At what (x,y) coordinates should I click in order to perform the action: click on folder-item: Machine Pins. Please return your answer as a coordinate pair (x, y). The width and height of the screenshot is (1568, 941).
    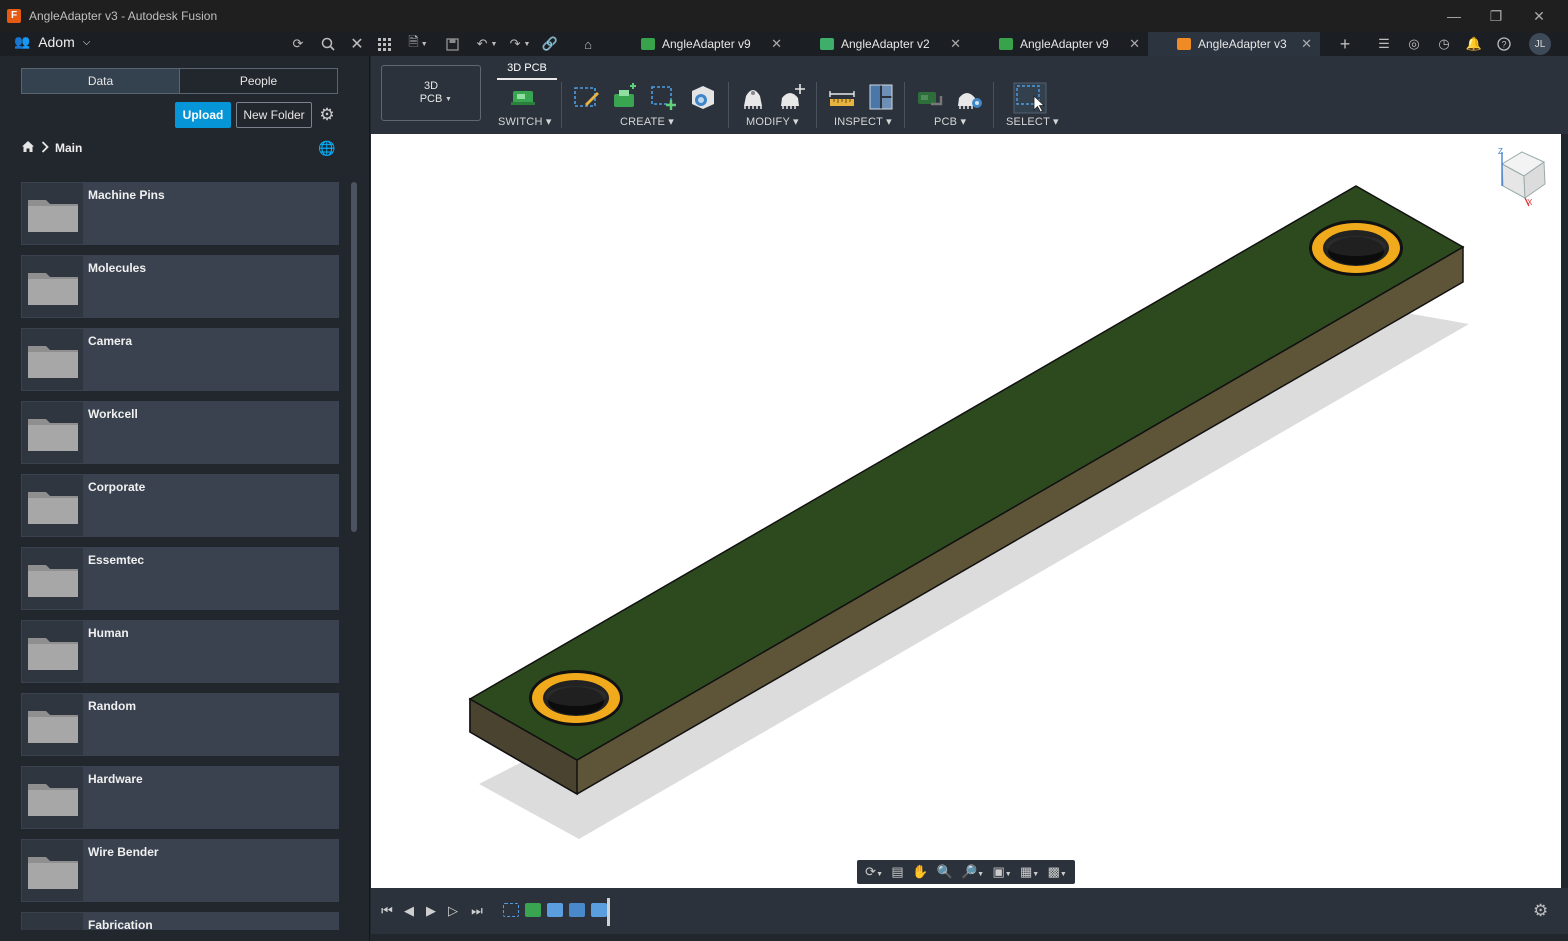
    Looking at the image, I should click on (180, 213).